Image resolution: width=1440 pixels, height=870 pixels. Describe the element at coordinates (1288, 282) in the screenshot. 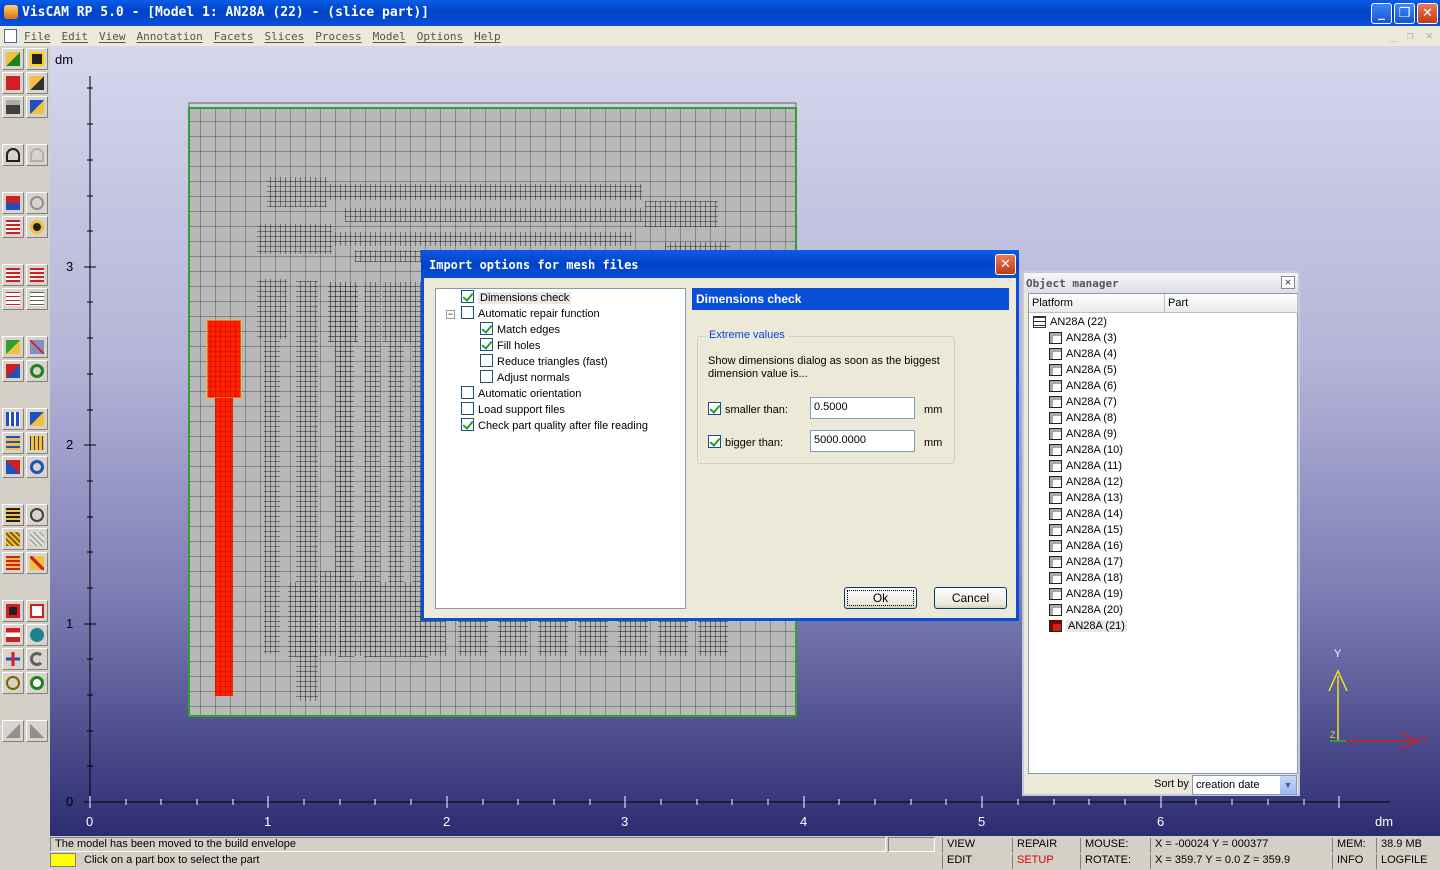

I see `object-manager-close-button: ✕` at that location.